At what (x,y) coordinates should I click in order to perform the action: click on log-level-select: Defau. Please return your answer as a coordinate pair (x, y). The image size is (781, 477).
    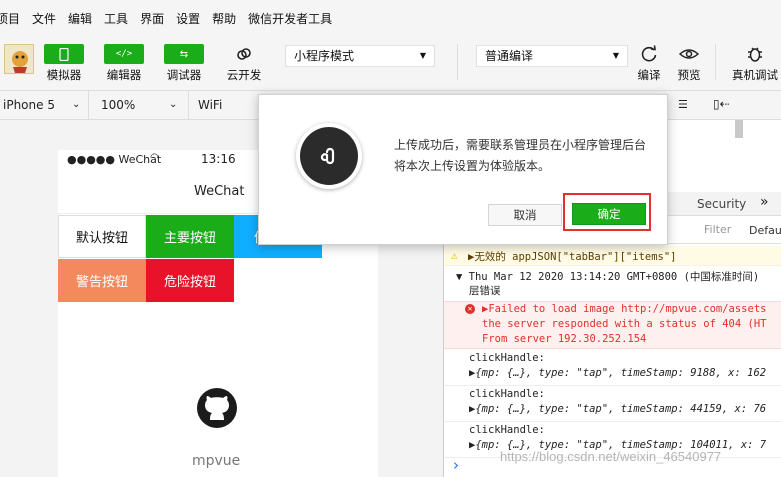
    Looking at the image, I should click on (765, 230).